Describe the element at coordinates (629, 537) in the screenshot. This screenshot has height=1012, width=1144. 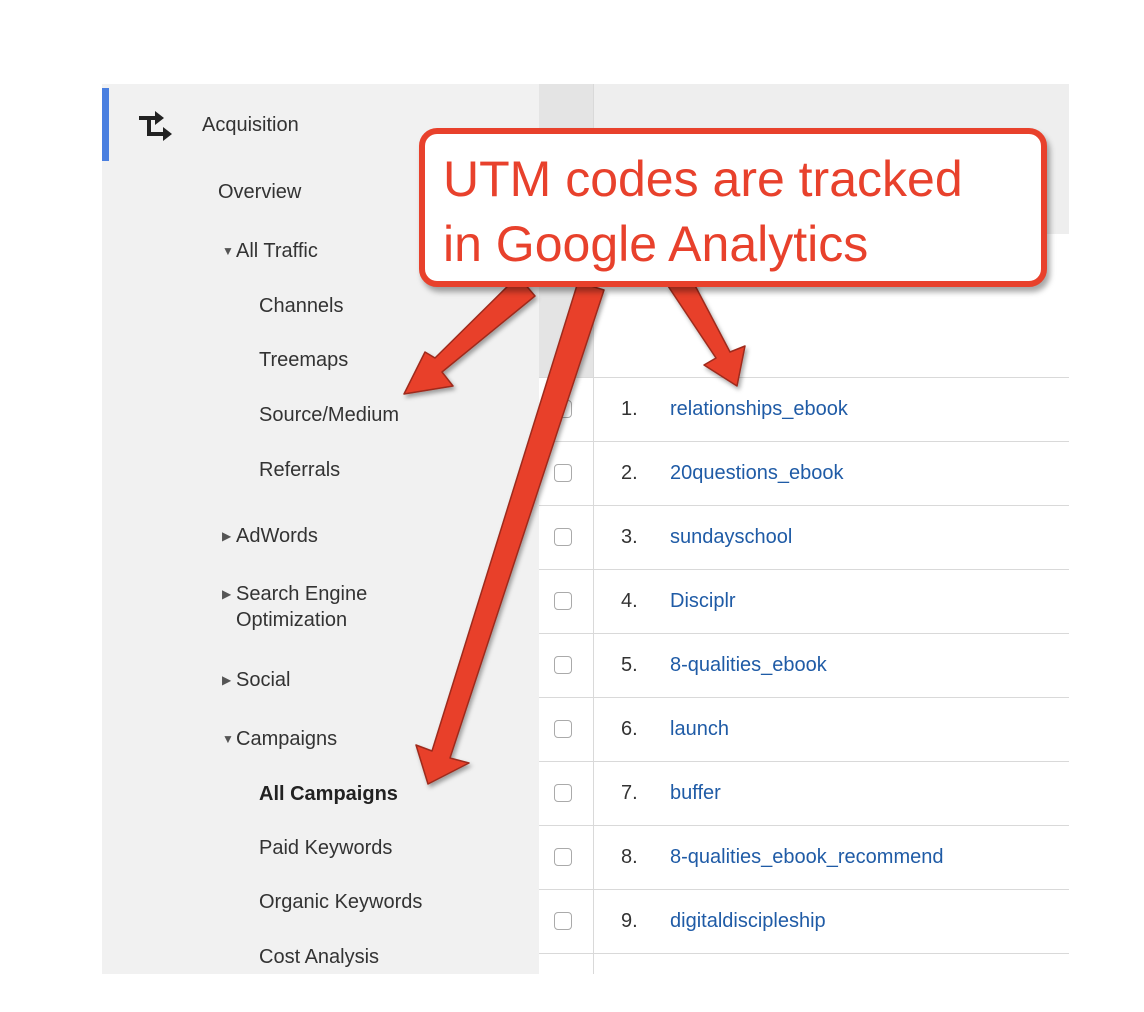
I see `row-number: 3.` at that location.